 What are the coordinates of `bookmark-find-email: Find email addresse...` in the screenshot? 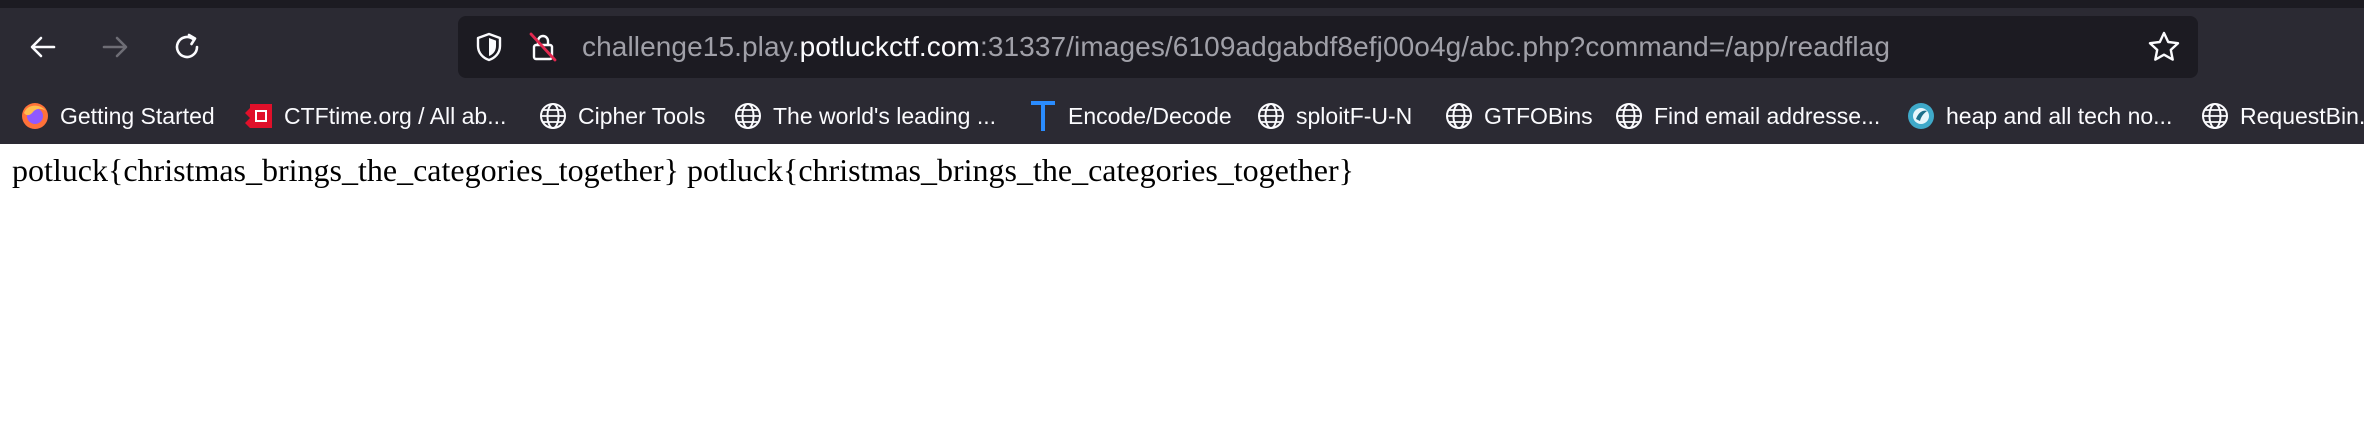 It's located at (1747, 116).